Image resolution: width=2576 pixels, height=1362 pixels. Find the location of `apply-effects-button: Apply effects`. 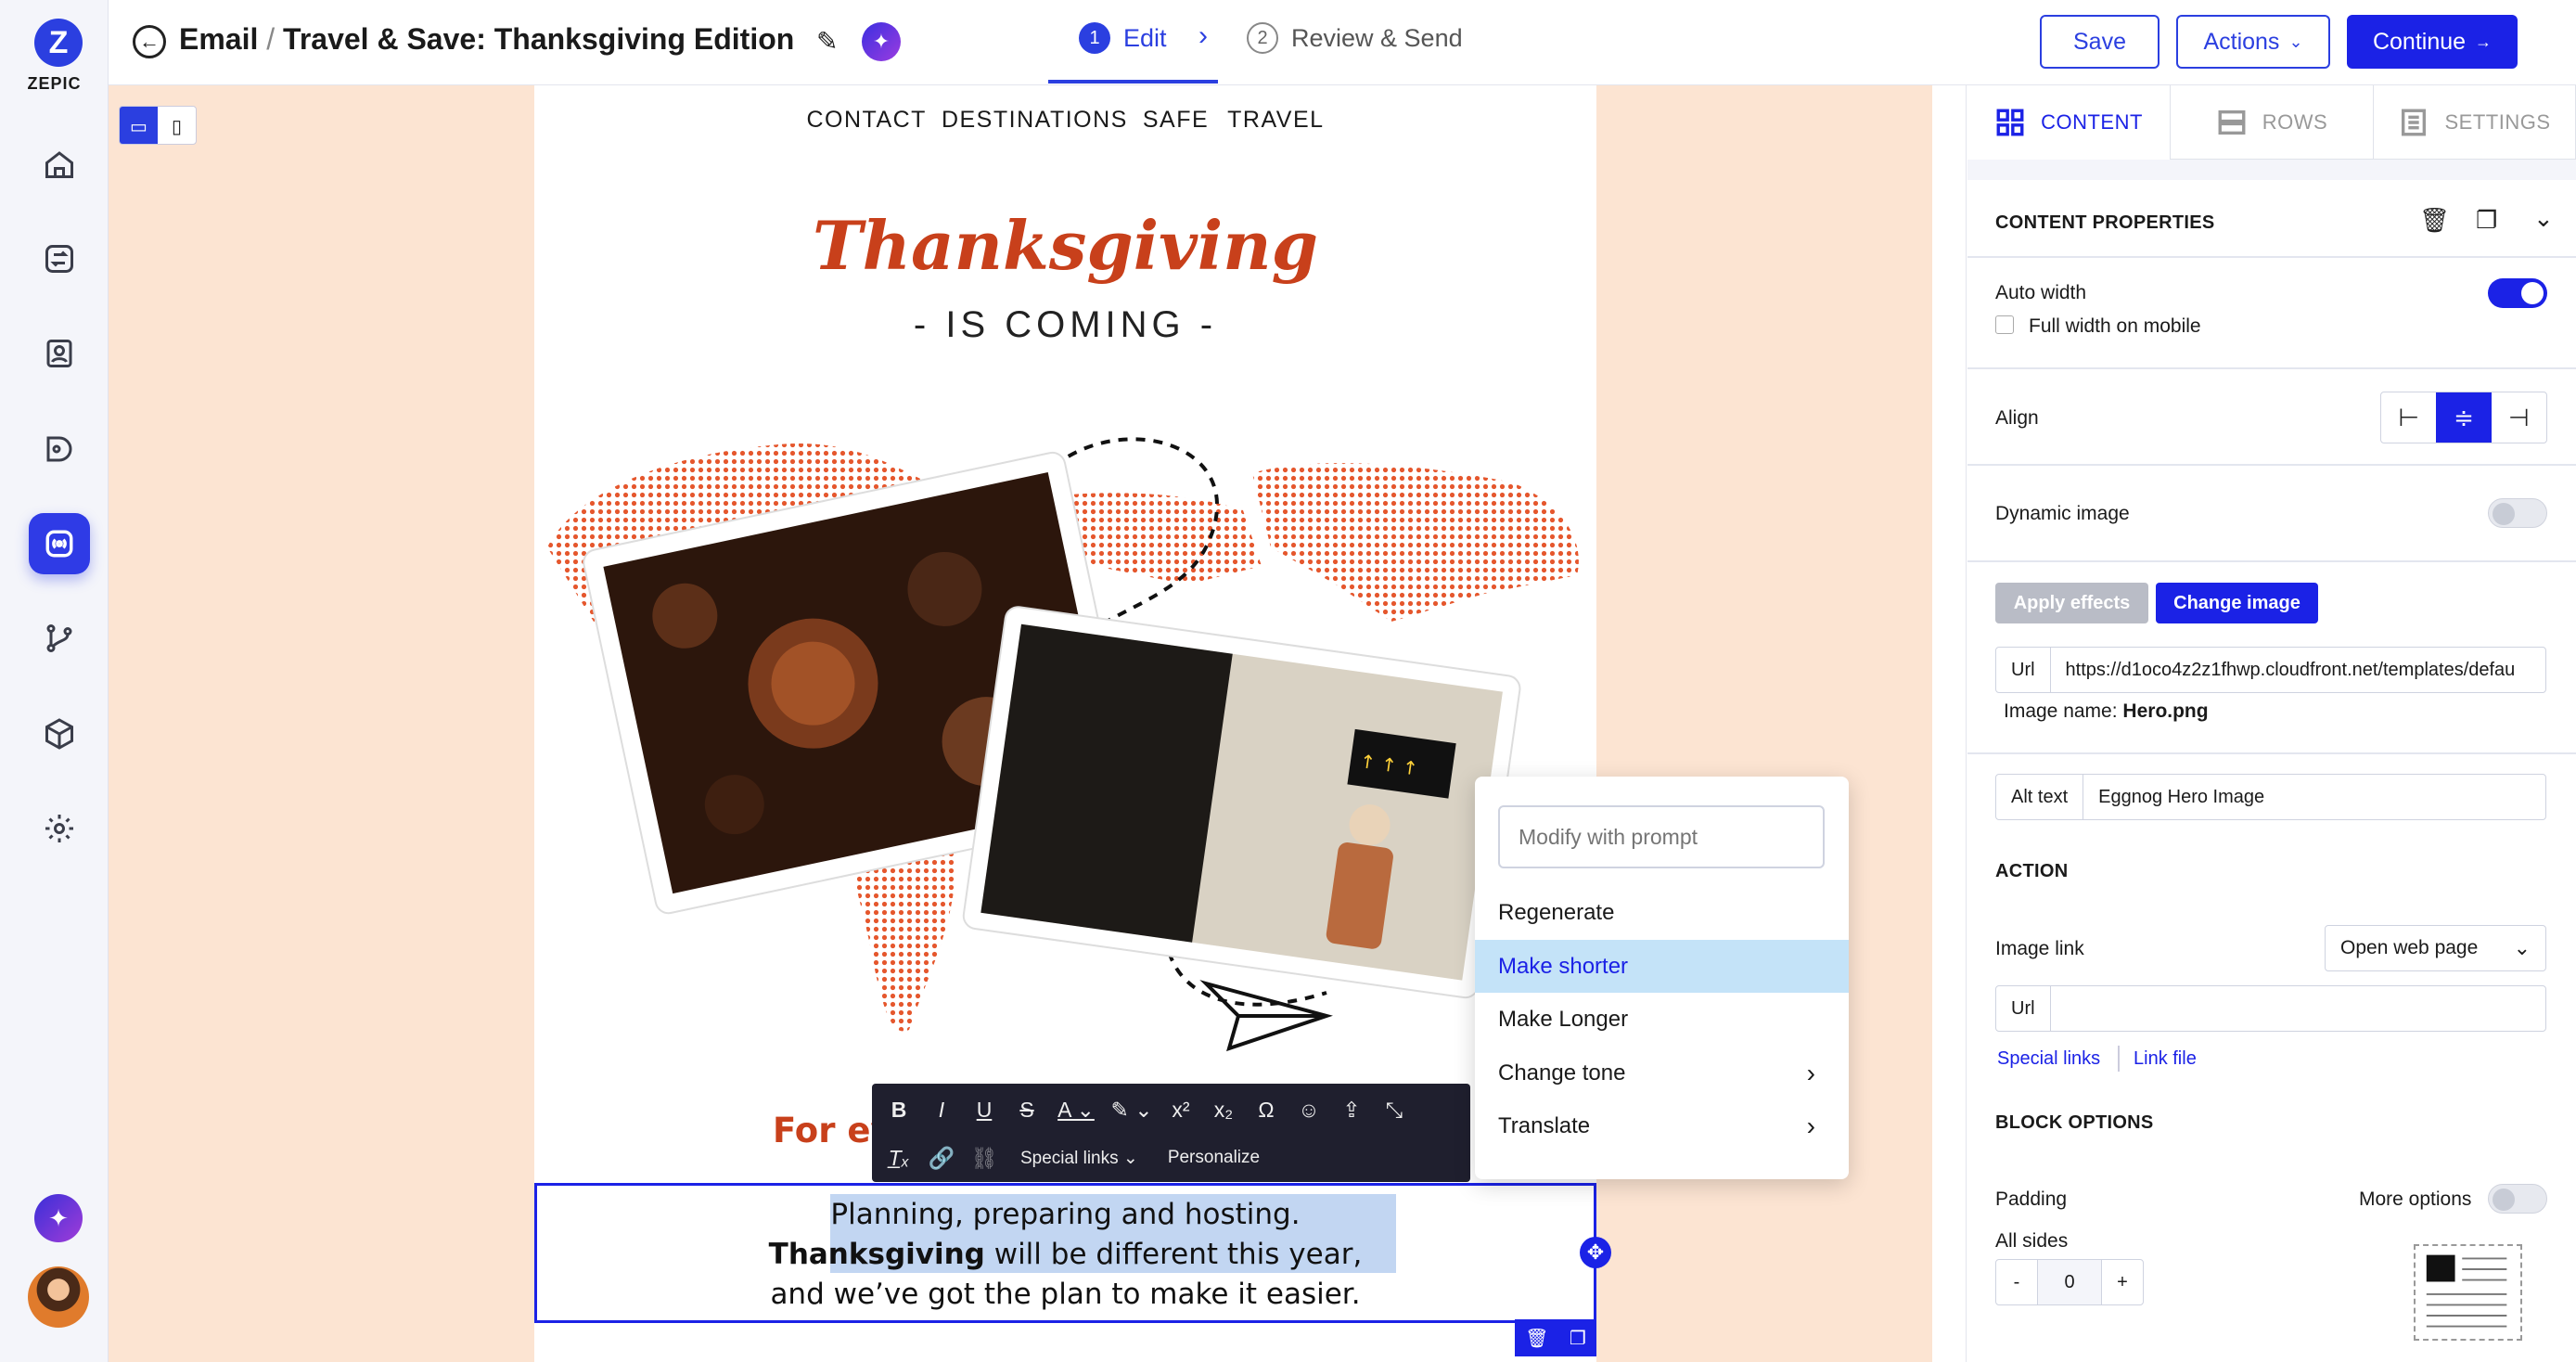

apply-effects-button: Apply effects is located at coordinates (2071, 603).